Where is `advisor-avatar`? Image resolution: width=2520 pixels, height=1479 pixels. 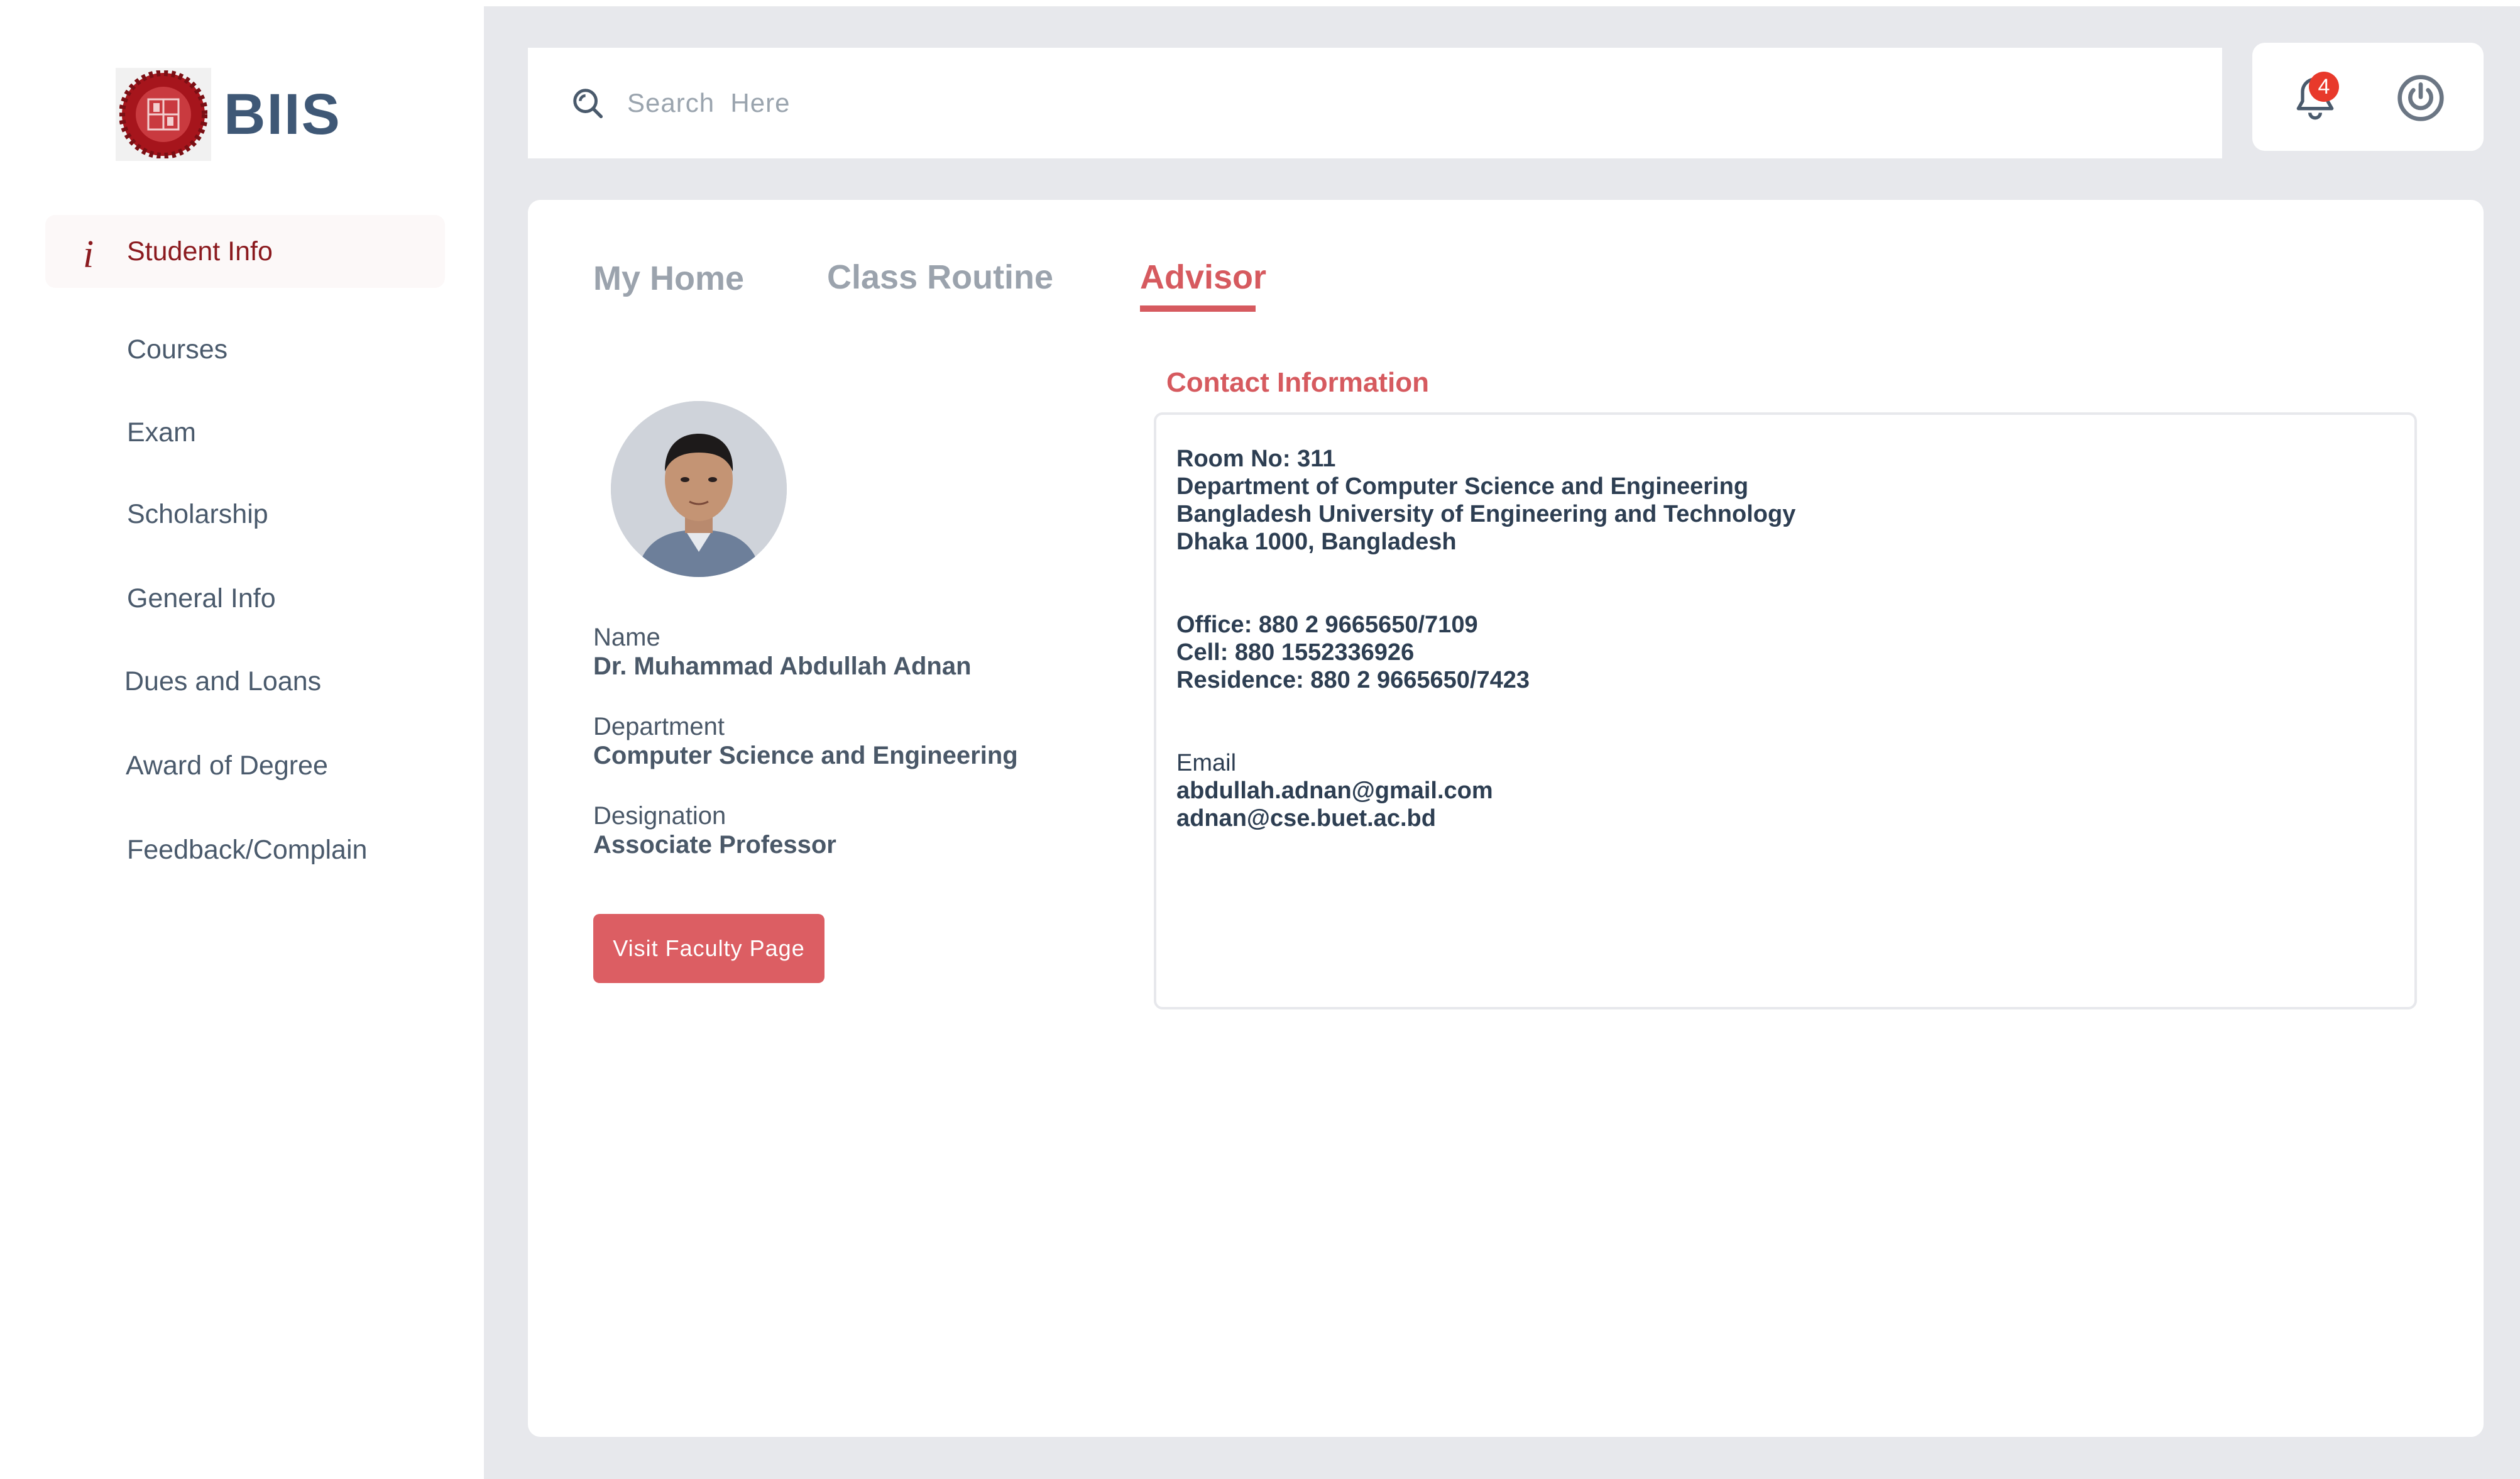 advisor-avatar is located at coordinates (699, 489).